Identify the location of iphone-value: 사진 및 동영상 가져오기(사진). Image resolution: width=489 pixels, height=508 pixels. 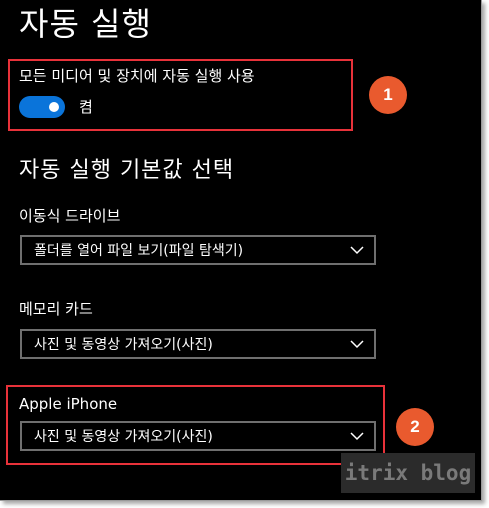
(123, 437).